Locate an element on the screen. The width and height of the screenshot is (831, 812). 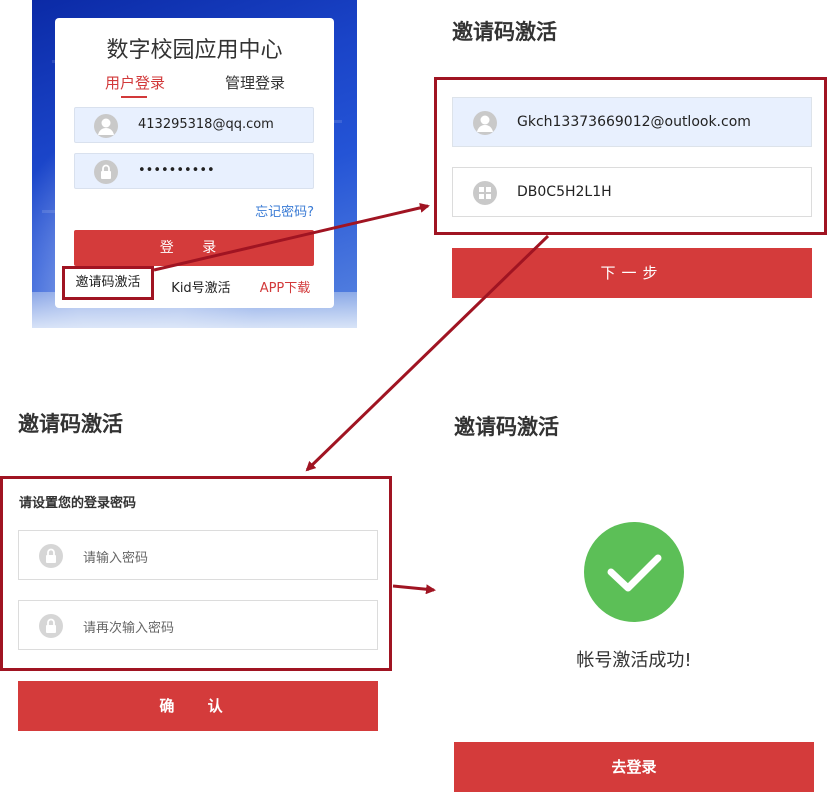
arrow-login-to-step1 is located at coordinates (291, 237).